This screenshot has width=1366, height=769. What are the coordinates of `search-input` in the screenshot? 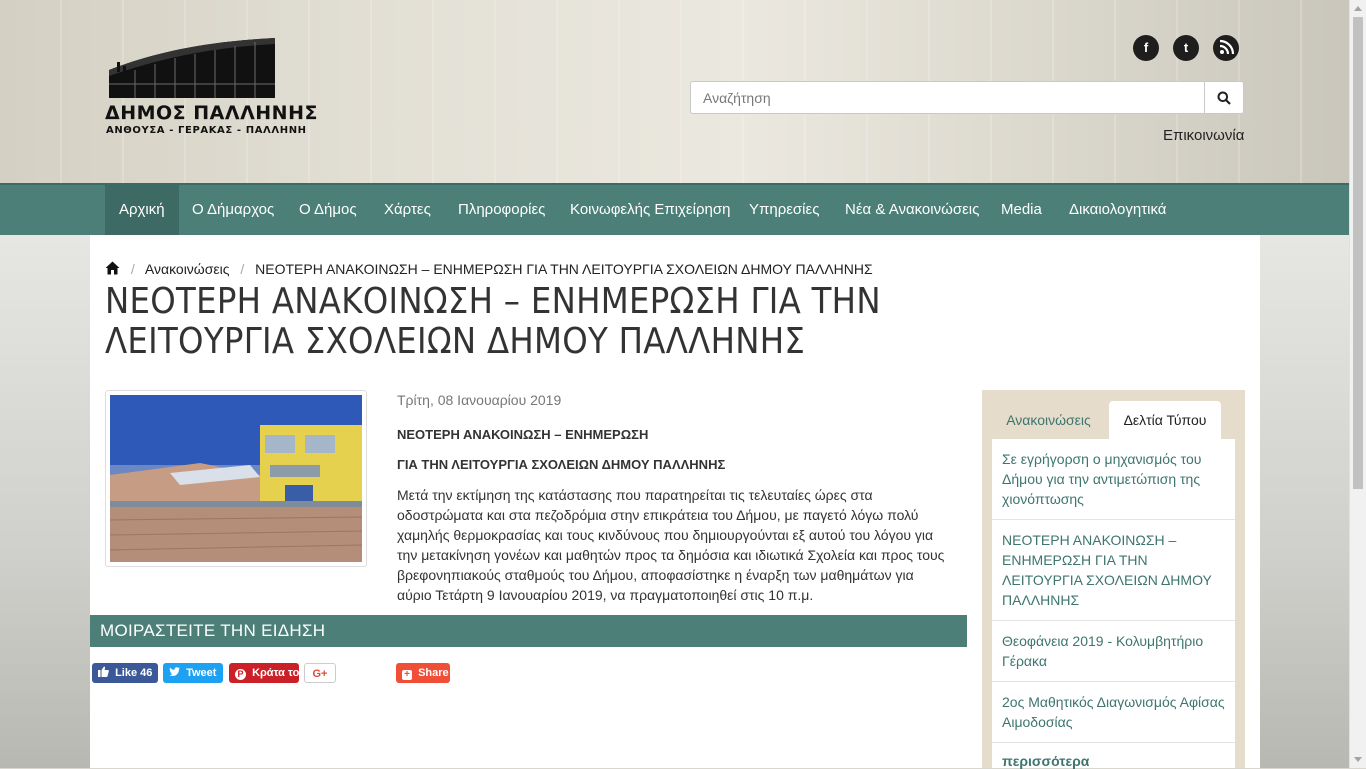 It's located at (948, 97).